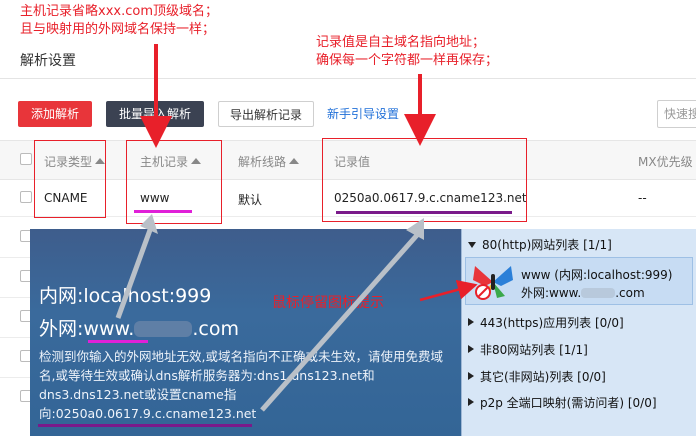 The height and width of the screenshot is (436, 696). Describe the element at coordinates (472, 245) in the screenshot. I see `expand-down-icon` at that location.